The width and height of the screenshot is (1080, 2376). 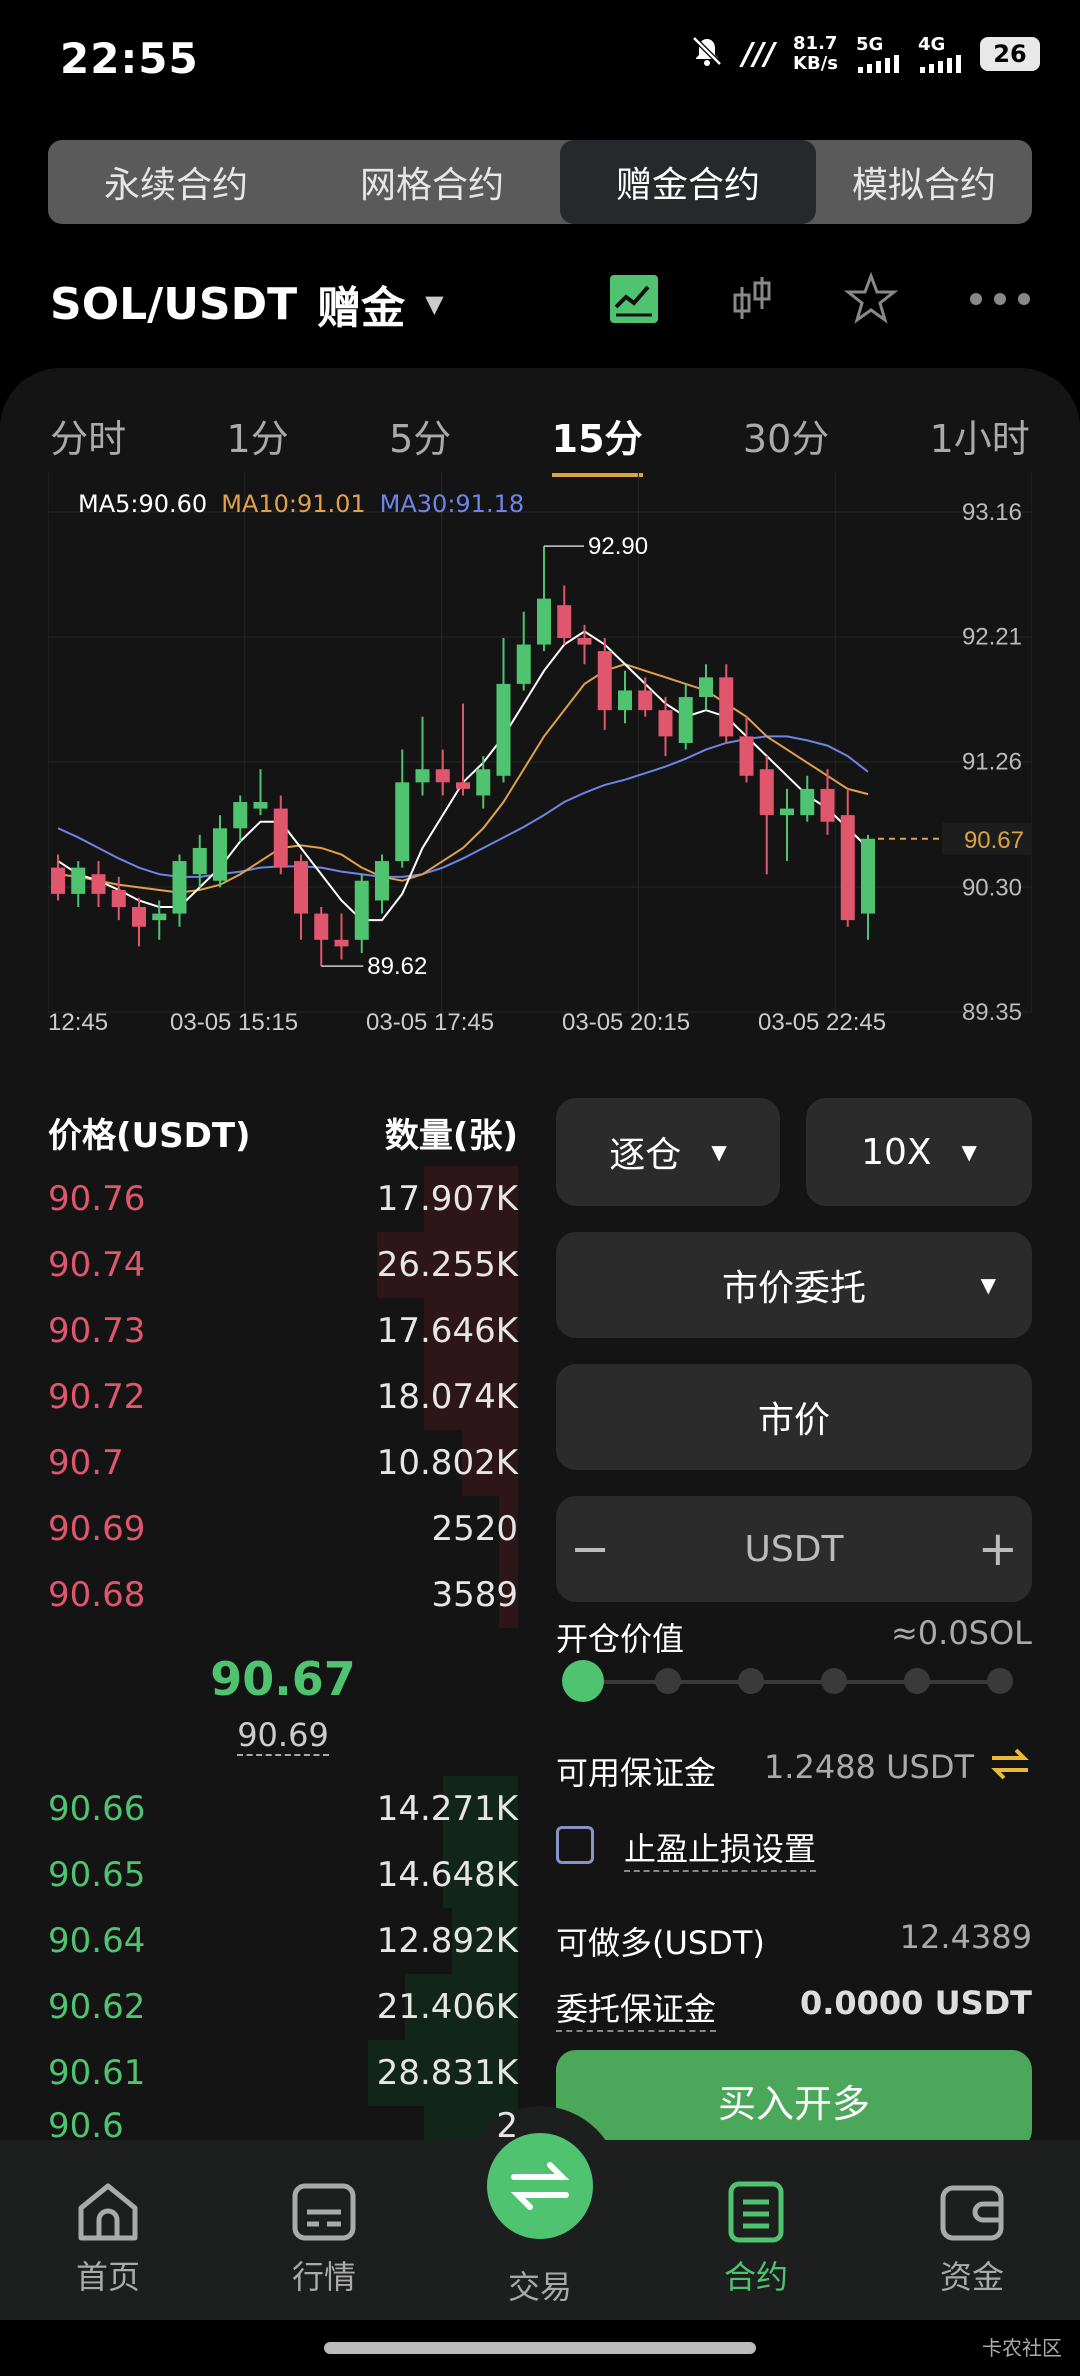 I want to click on transfer-icon, so click(x=1010, y=1766).